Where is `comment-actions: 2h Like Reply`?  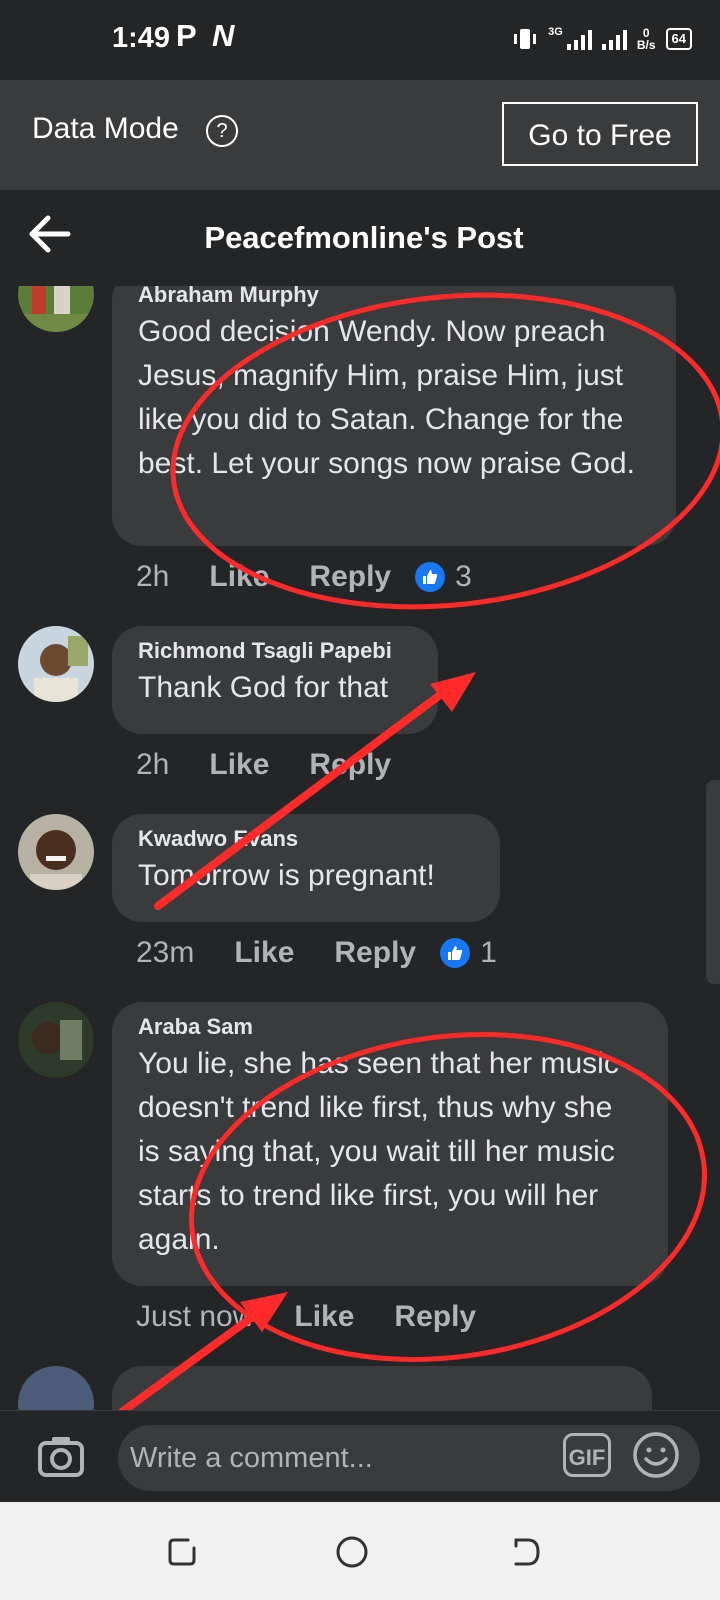 comment-actions: 2h Like Reply is located at coordinates (263, 765).